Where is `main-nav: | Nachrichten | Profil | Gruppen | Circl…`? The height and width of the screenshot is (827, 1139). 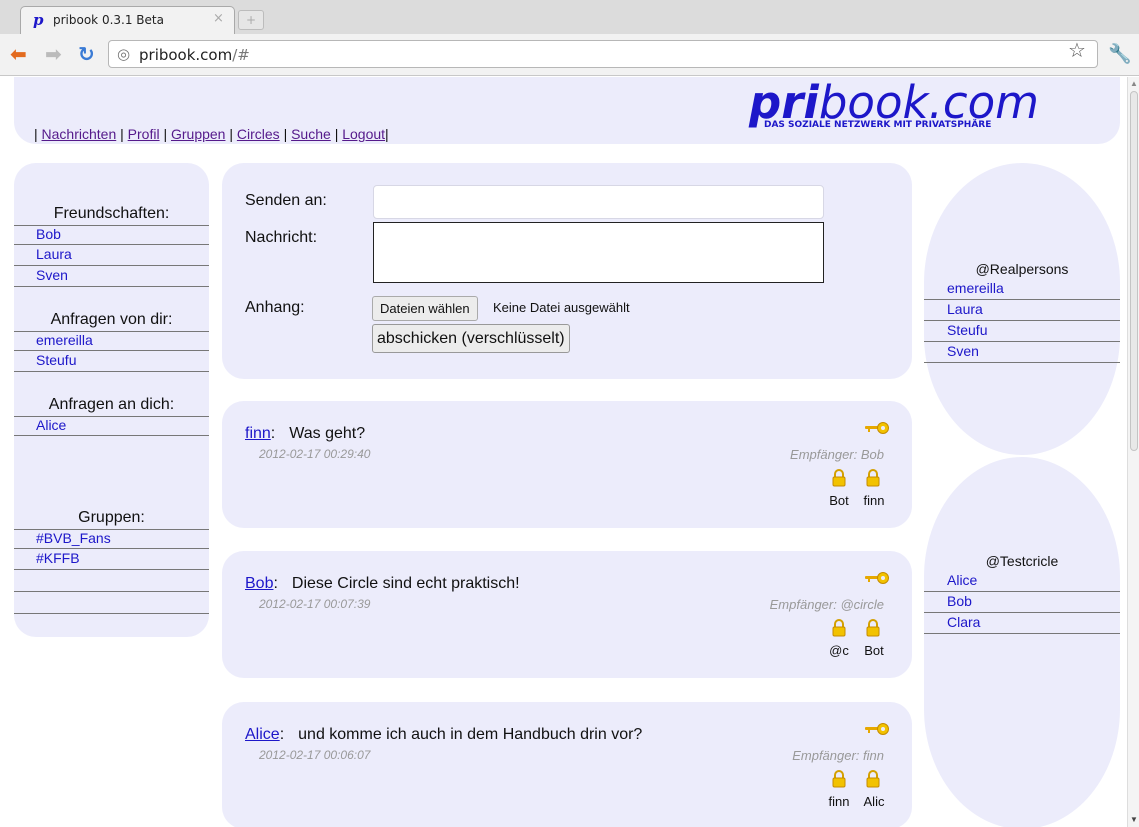
main-nav: | Nachrichten | Profil | Gruppen | Circl… is located at coordinates (211, 134).